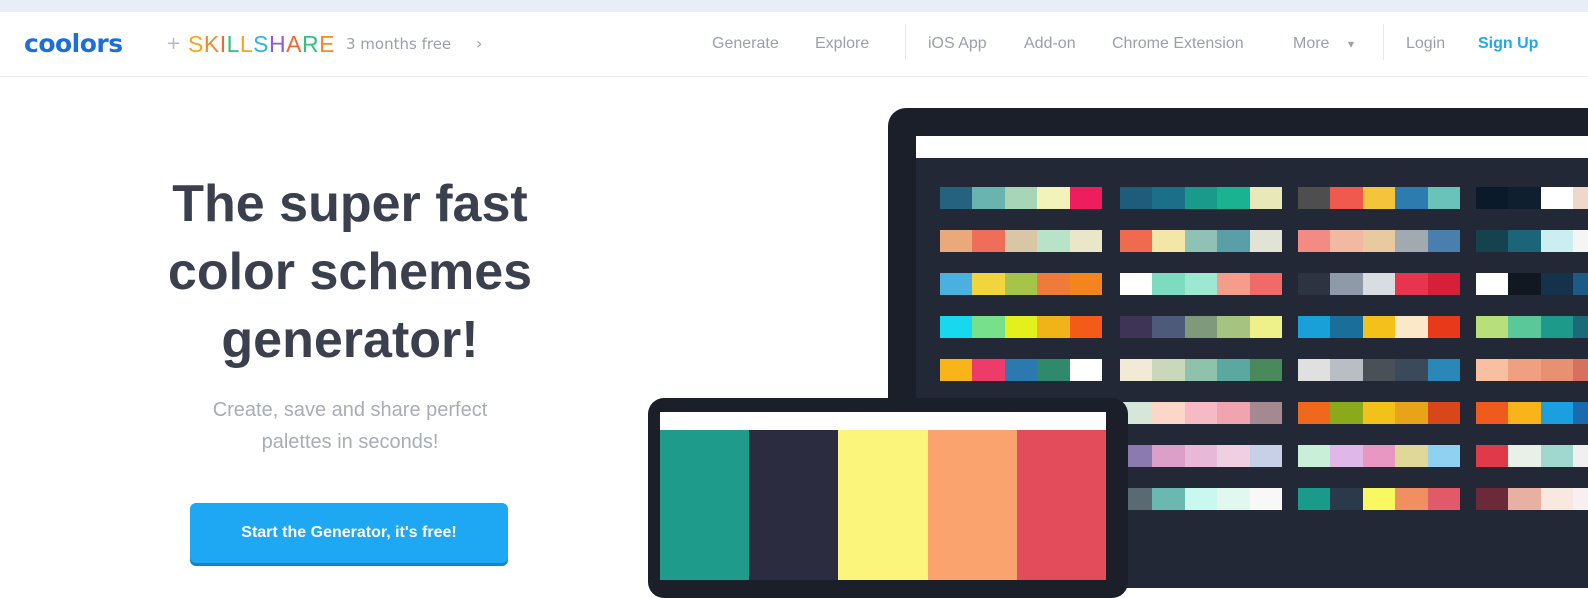 The height and width of the screenshot is (598, 1588). I want to click on signup-link: Sign Up, so click(1508, 44).